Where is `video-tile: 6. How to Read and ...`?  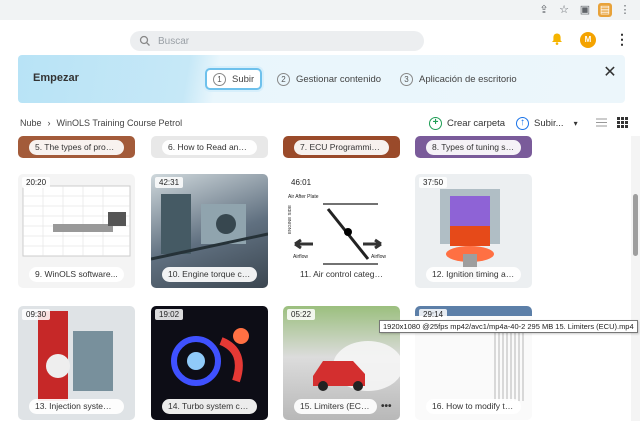 video-tile: 6. How to Read and ... is located at coordinates (209, 147).